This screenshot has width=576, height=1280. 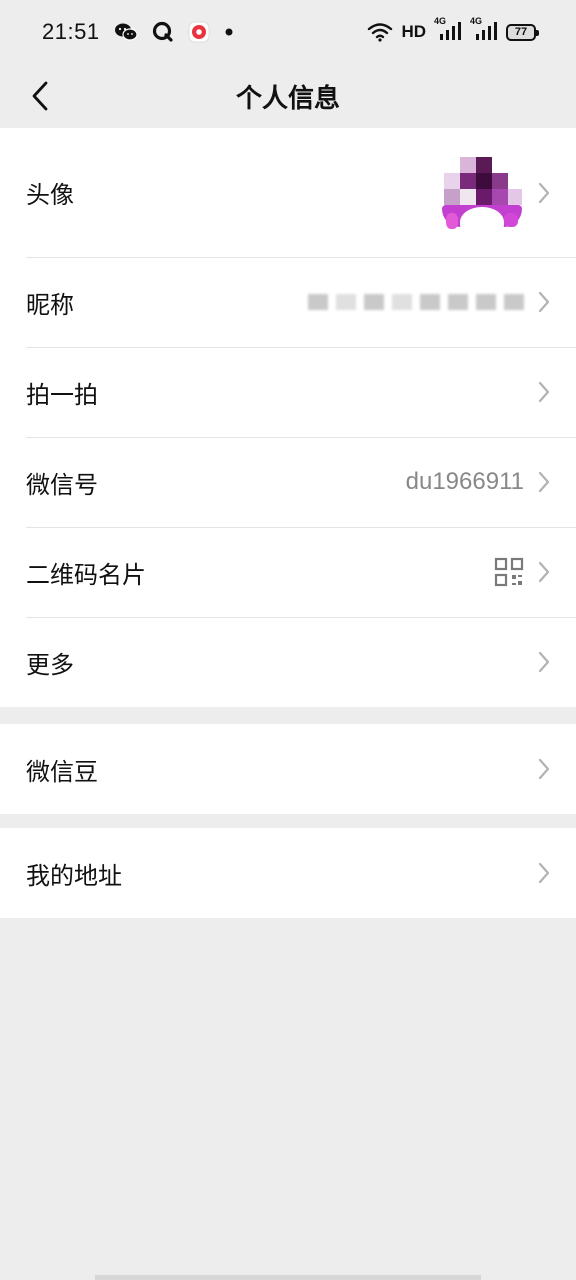 I want to click on record-icon, so click(x=199, y=32).